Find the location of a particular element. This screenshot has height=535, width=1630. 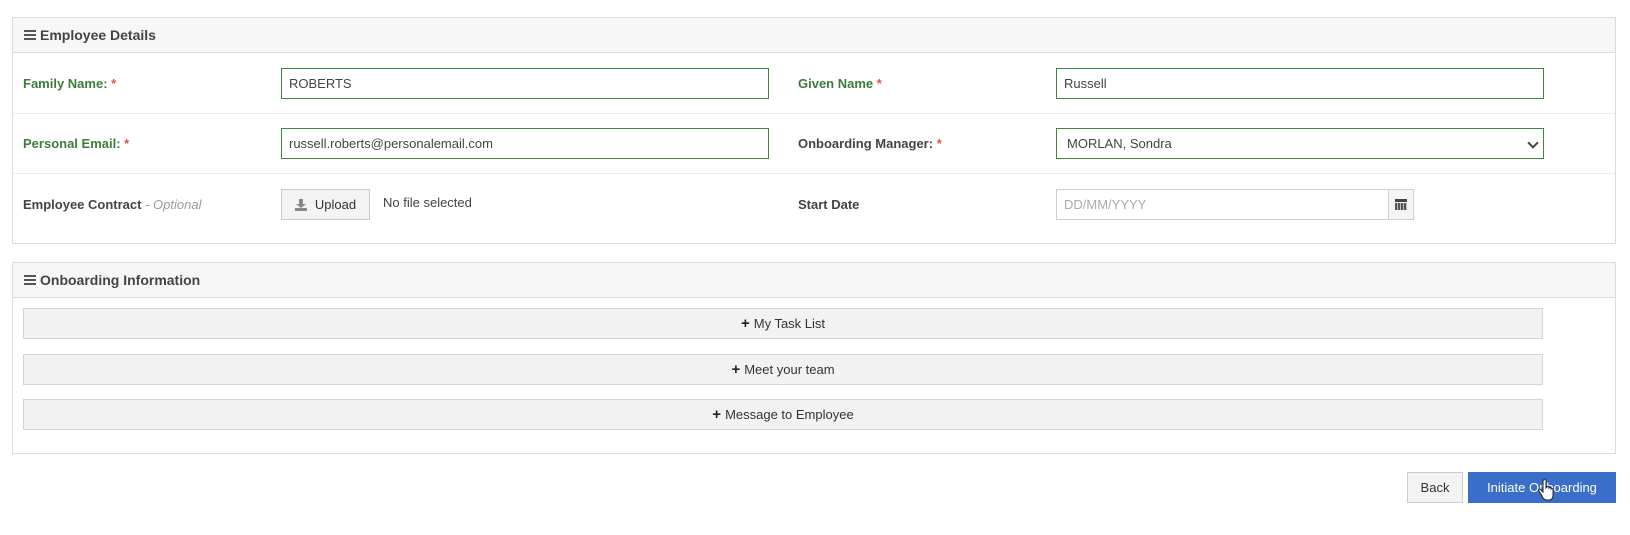

onboarding-information-header: Onboarding Information is located at coordinates (814, 280).